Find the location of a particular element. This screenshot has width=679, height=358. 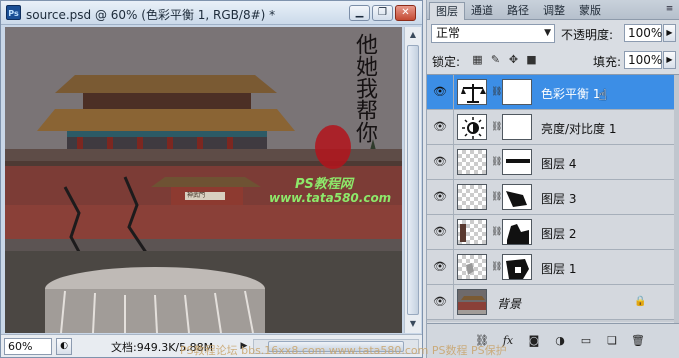

tab-adjustments: 调整 is located at coordinates (554, 11).